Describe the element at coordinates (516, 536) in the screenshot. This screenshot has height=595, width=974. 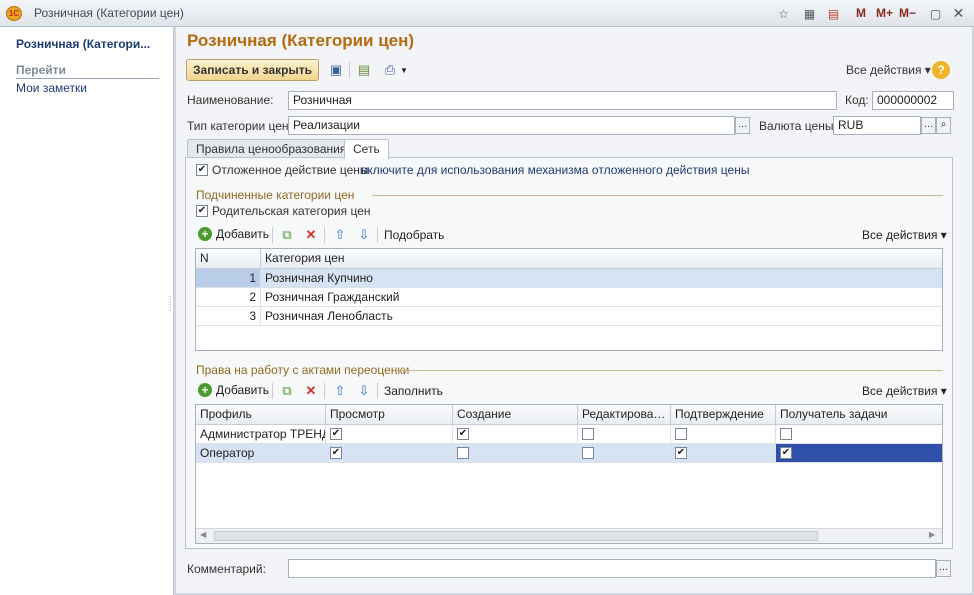
I see `scrollbar-thumb` at that location.